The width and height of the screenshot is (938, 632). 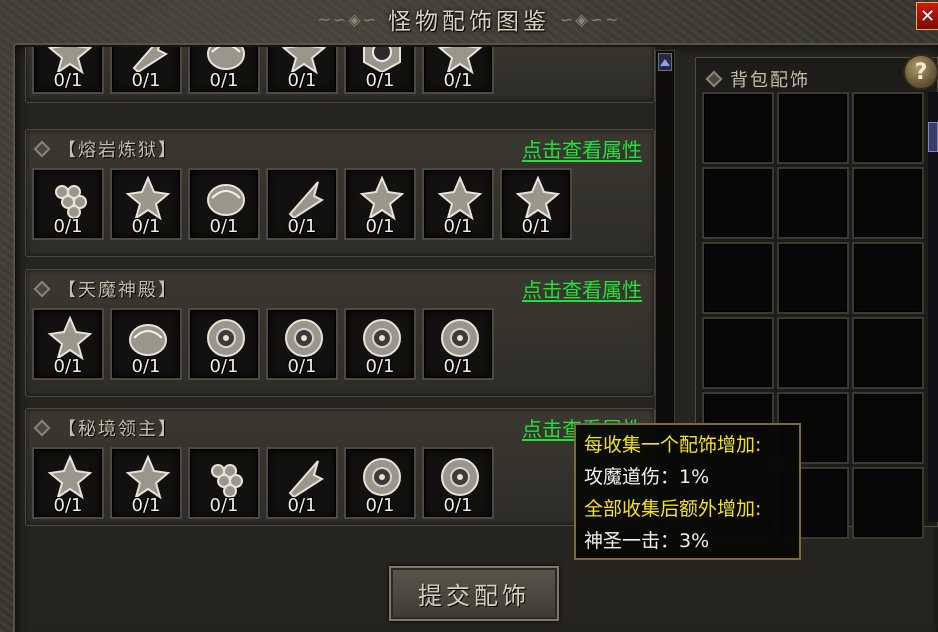 What do you see at coordinates (306, 200) in the screenshot?
I see `arrow-icon` at bounding box center [306, 200].